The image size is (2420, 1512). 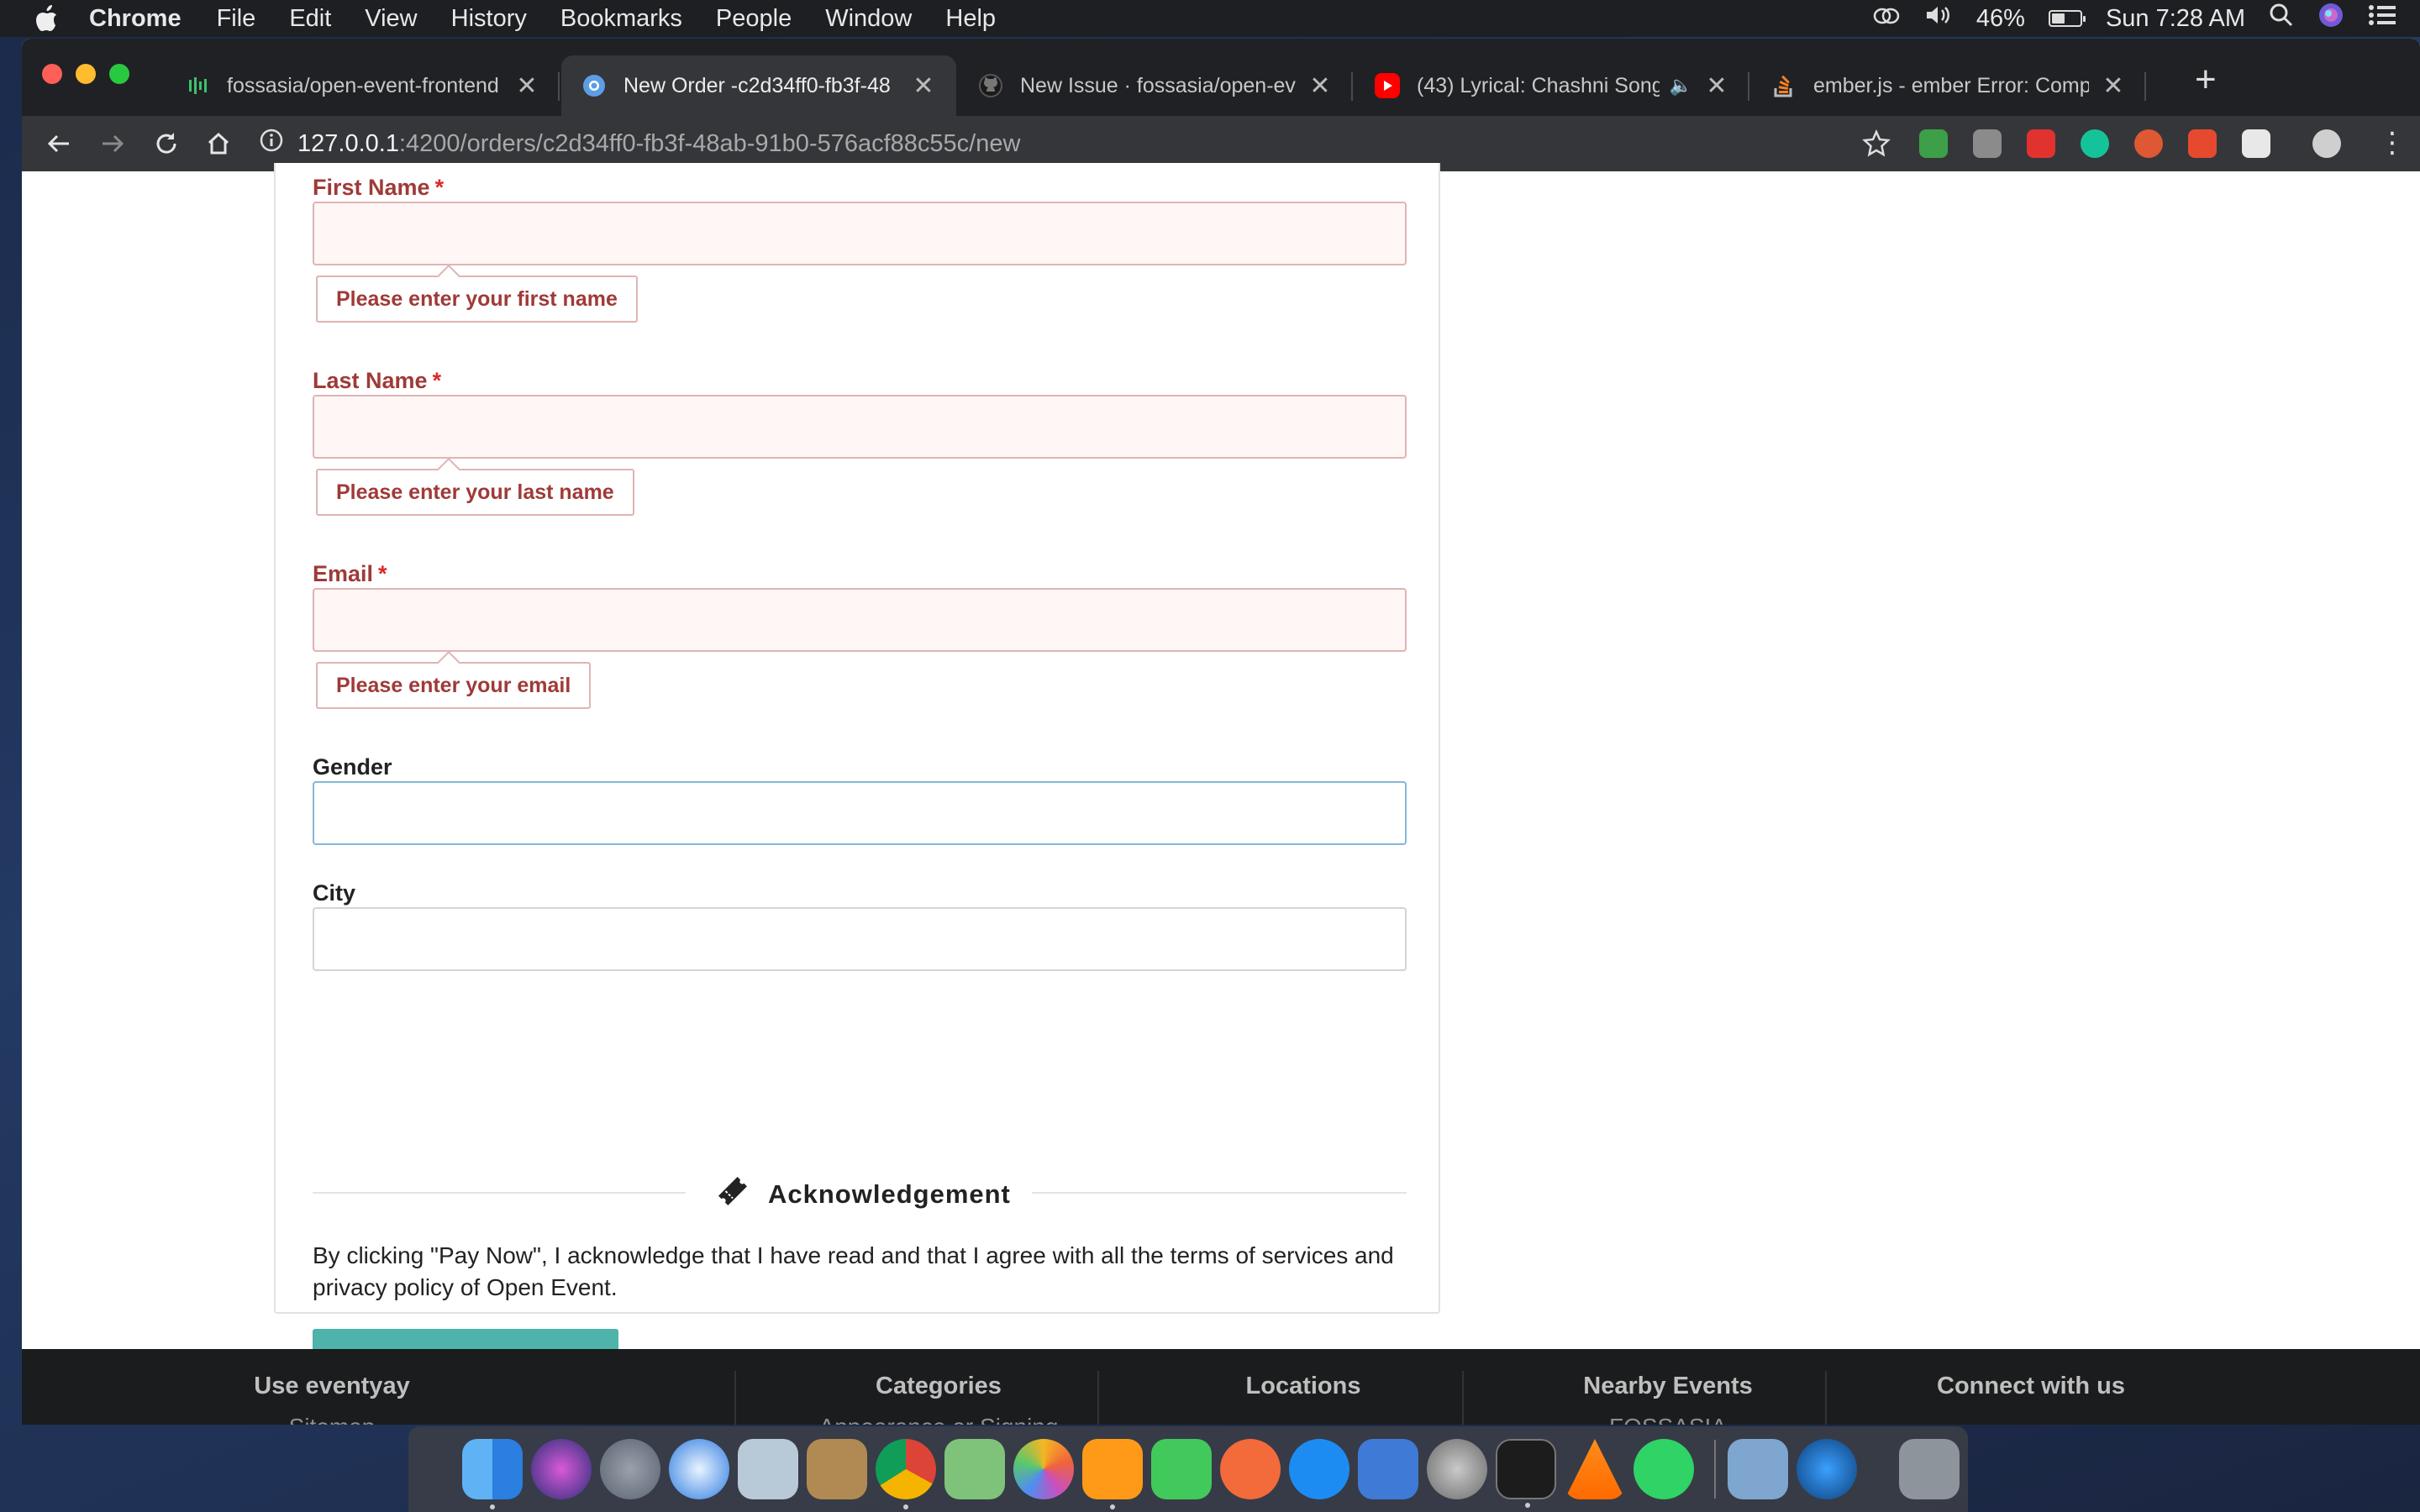 What do you see at coordinates (621, 19) in the screenshot?
I see `menu-bookmarks: Bookmarks` at bounding box center [621, 19].